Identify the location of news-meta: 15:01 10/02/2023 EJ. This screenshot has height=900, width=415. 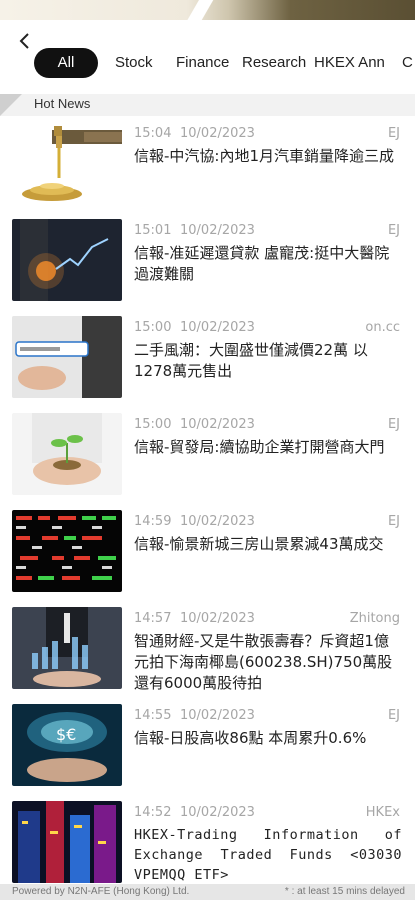
(267, 231).